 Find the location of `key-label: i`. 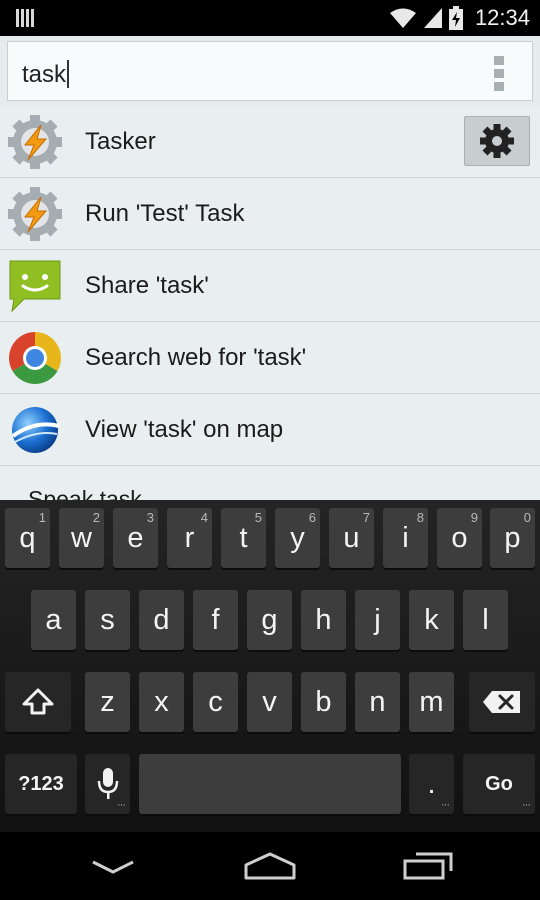

key-label: i is located at coordinates (405, 537).